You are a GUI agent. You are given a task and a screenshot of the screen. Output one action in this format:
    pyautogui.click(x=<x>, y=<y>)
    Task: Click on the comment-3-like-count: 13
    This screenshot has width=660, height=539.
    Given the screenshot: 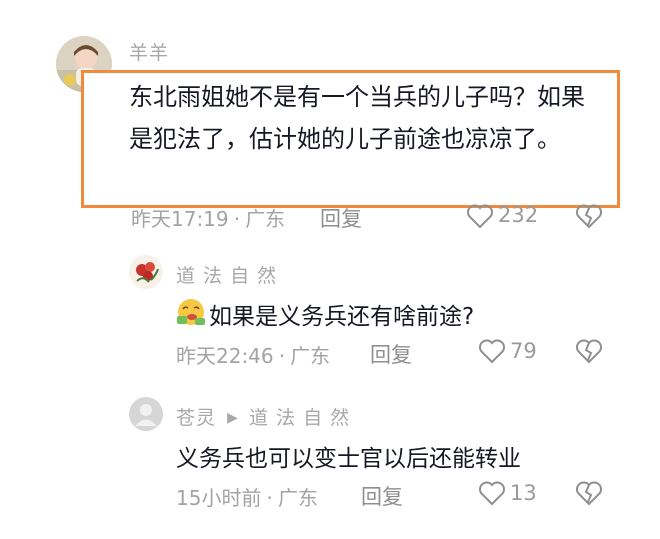 What is the action you would take?
    pyautogui.click(x=523, y=493)
    